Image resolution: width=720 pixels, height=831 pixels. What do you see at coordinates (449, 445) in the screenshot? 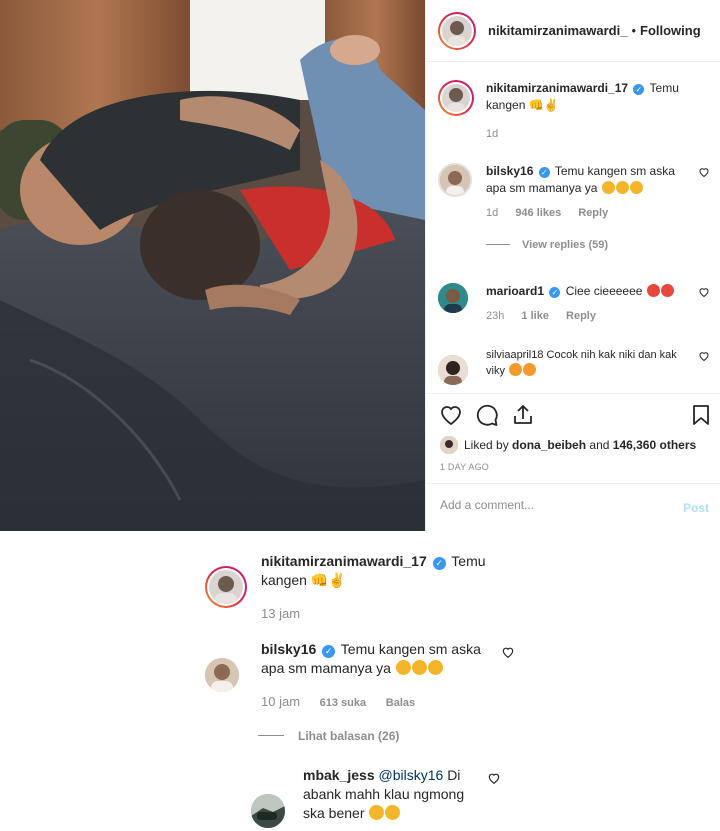
I see `liker-avatar` at bounding box center [449, 445].